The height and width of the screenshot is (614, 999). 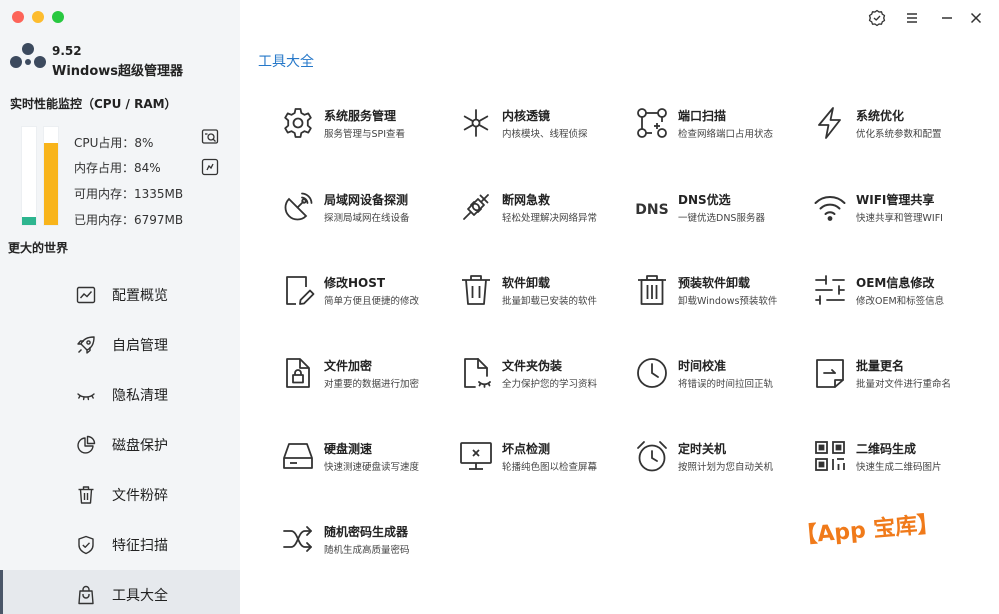 I want to click on dns-icon: DNS, so click(x=651, y=210).